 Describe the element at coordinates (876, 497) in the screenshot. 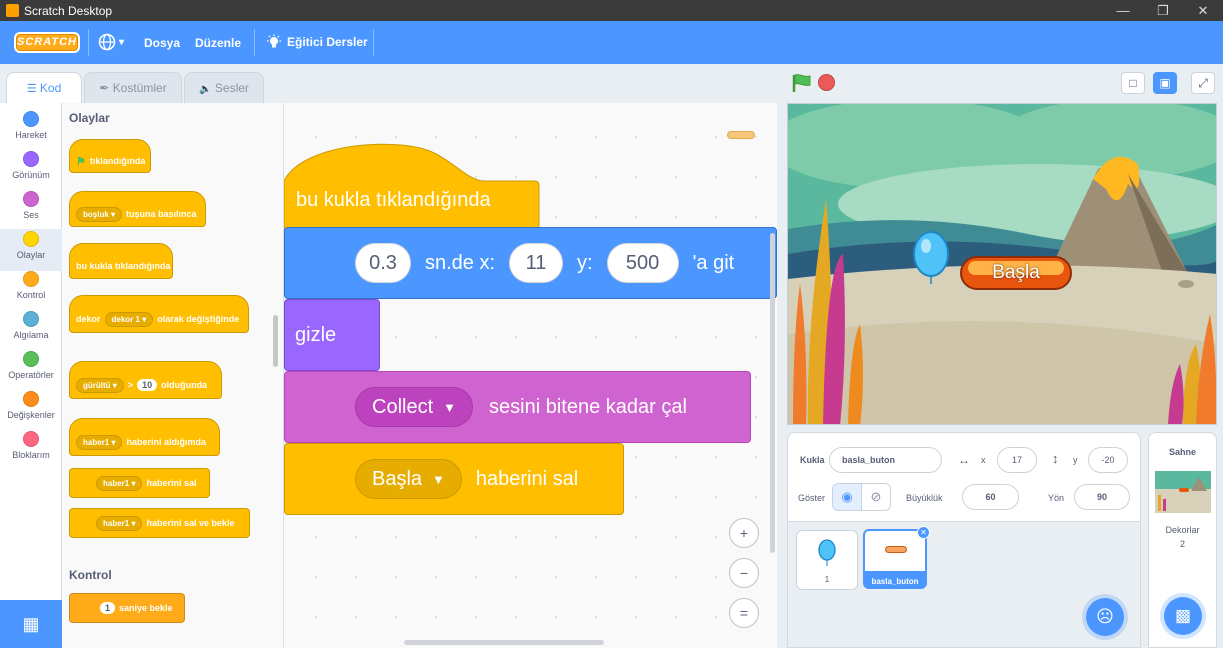

I see `hide-sprite-button: ⊘` at that location.